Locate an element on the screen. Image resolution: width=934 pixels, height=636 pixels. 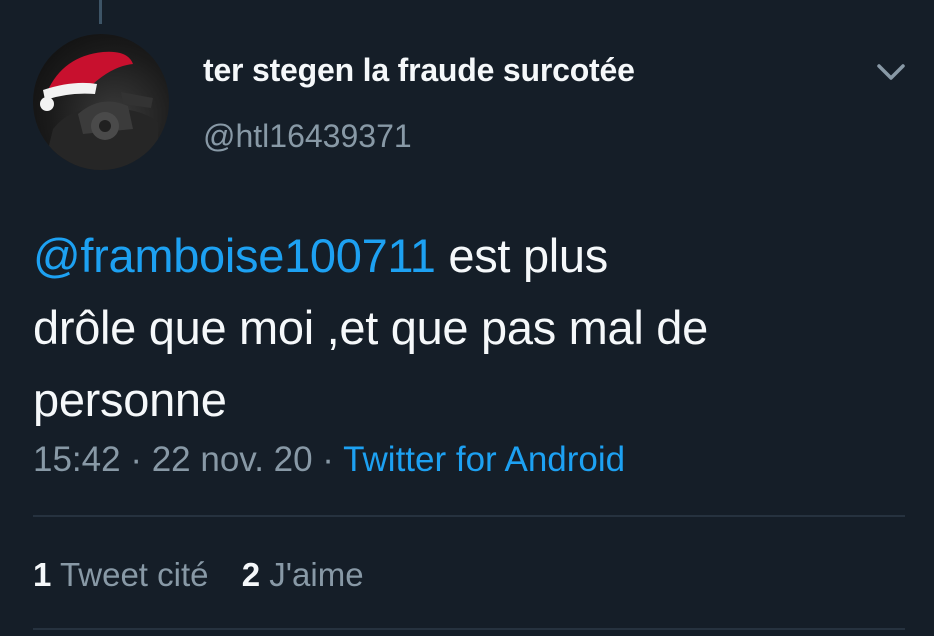
tweet-meta: 15:42 · 22 nov. 20 · Twitter for Android is located at coordinates (329, 460).